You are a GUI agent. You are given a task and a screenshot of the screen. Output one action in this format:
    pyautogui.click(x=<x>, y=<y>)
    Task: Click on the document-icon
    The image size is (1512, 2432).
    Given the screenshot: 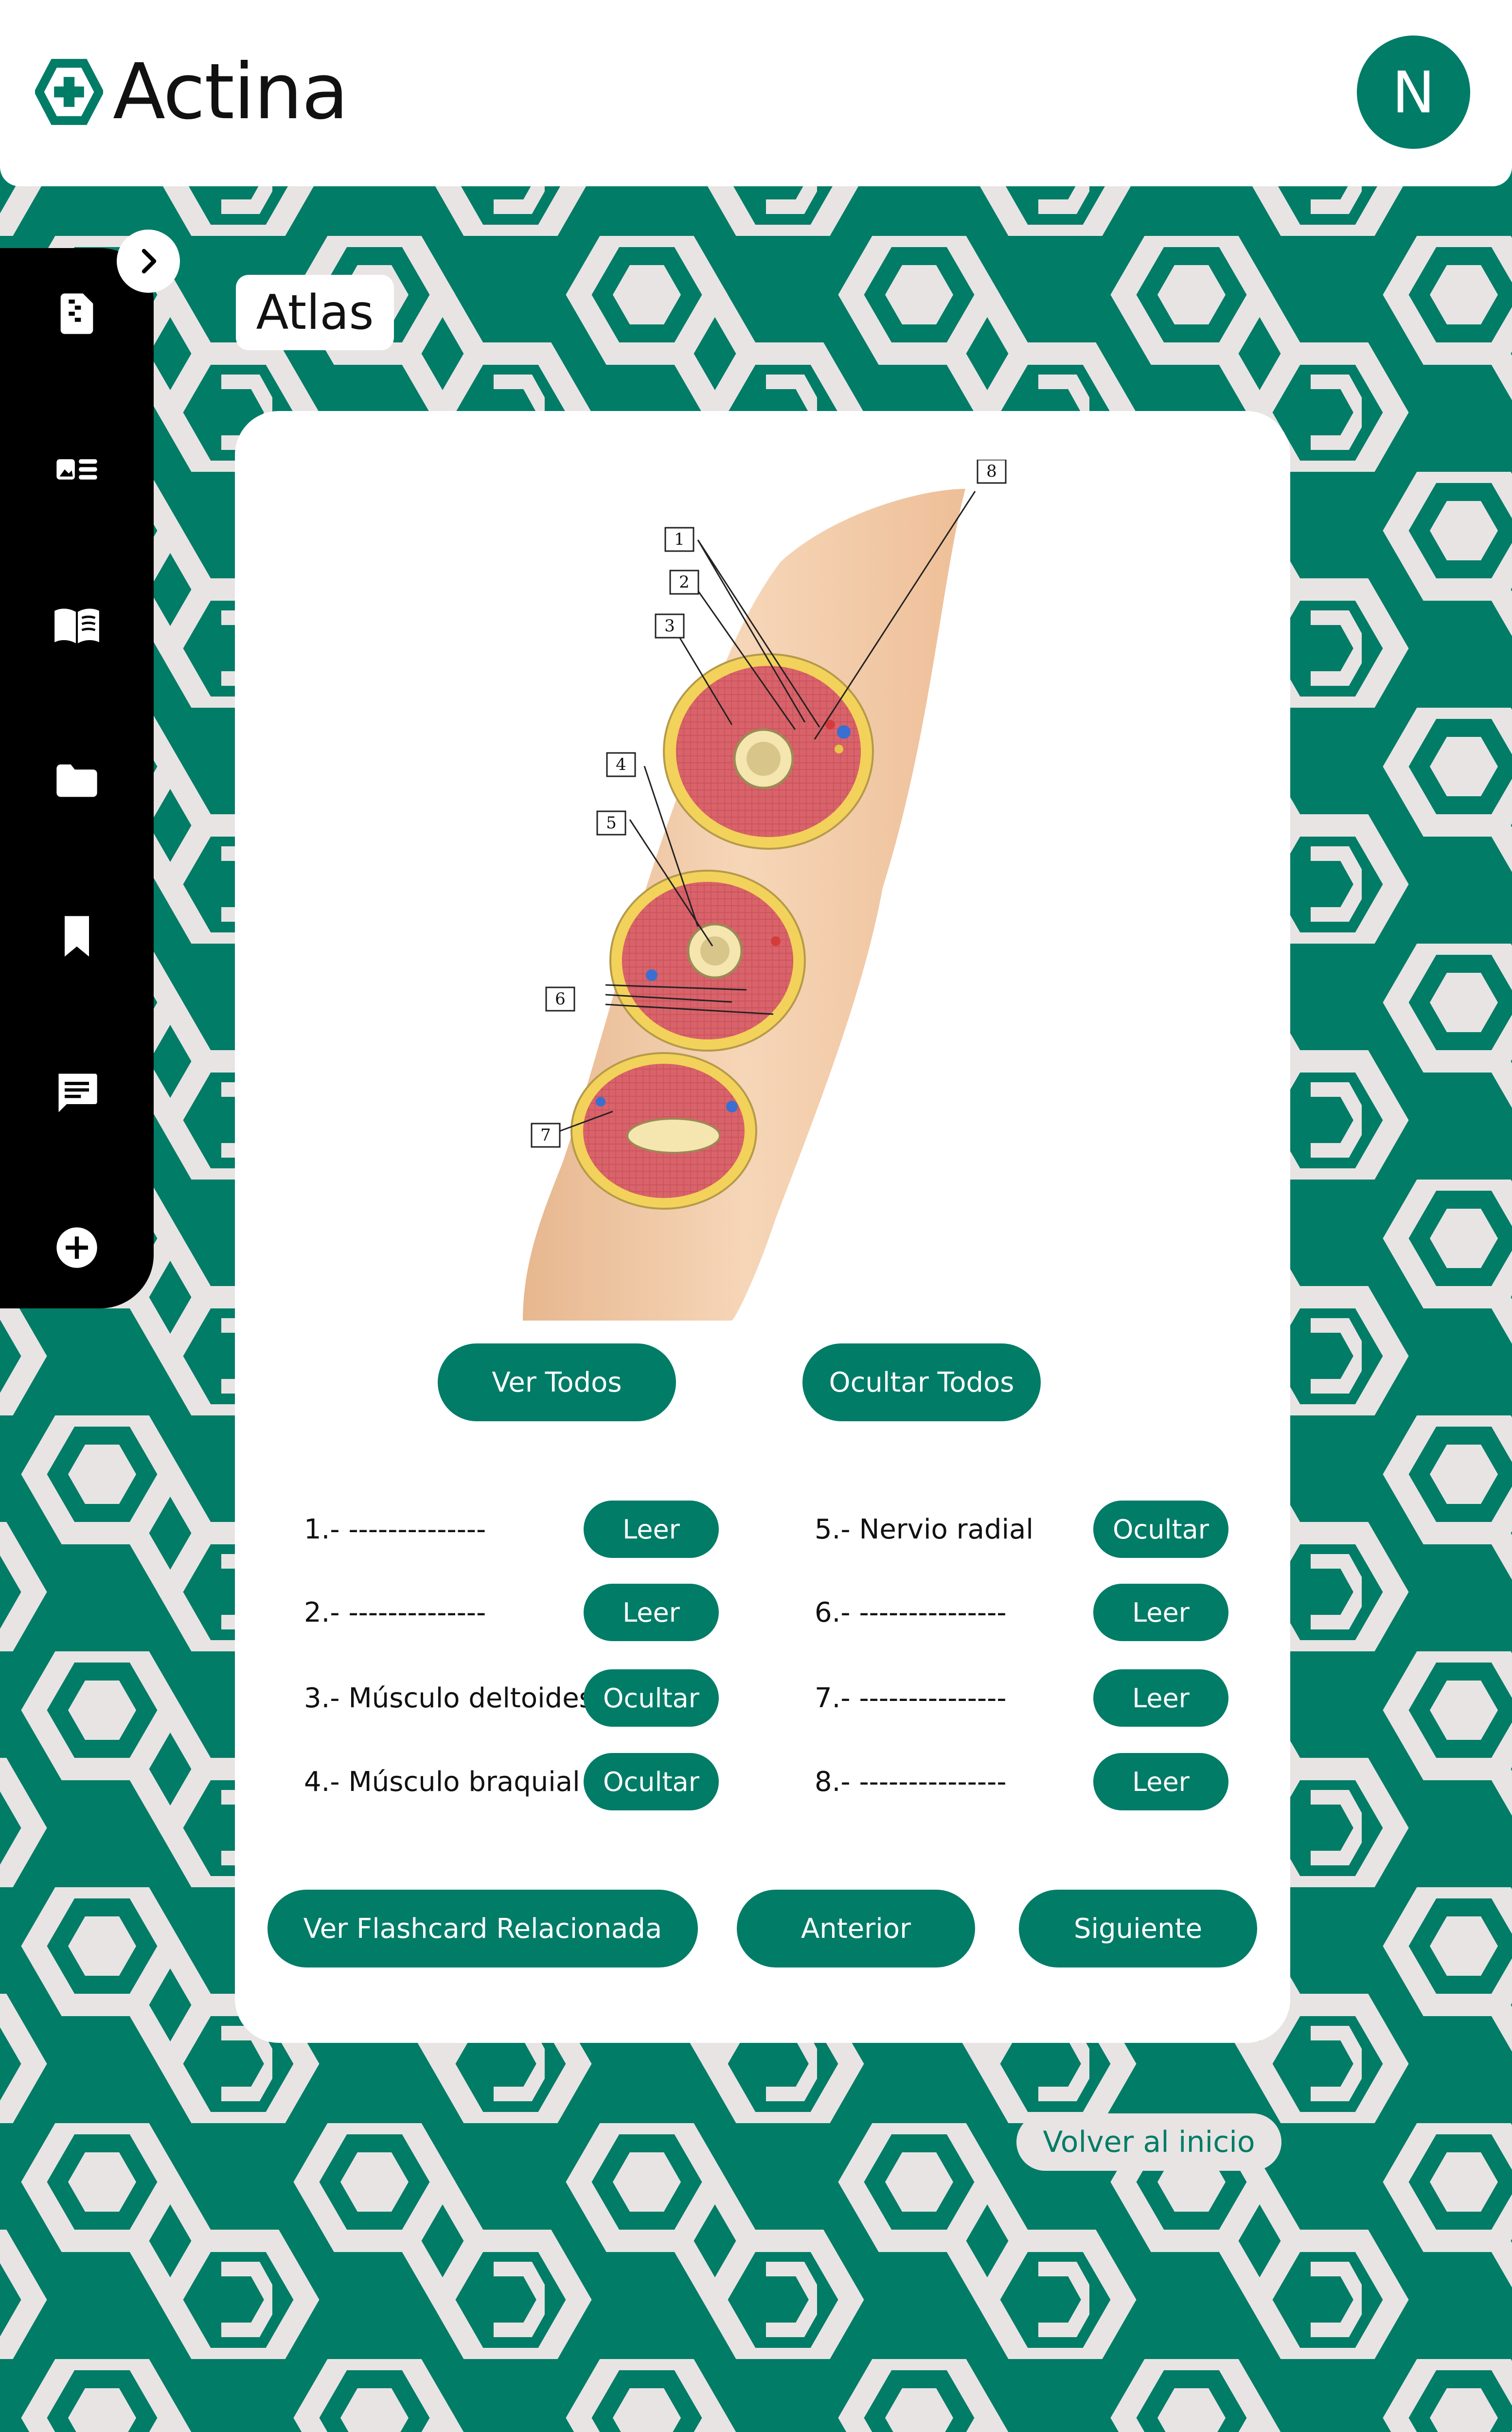 What is the action you would take?
    pyautogui.click(x=76, y=313)
    